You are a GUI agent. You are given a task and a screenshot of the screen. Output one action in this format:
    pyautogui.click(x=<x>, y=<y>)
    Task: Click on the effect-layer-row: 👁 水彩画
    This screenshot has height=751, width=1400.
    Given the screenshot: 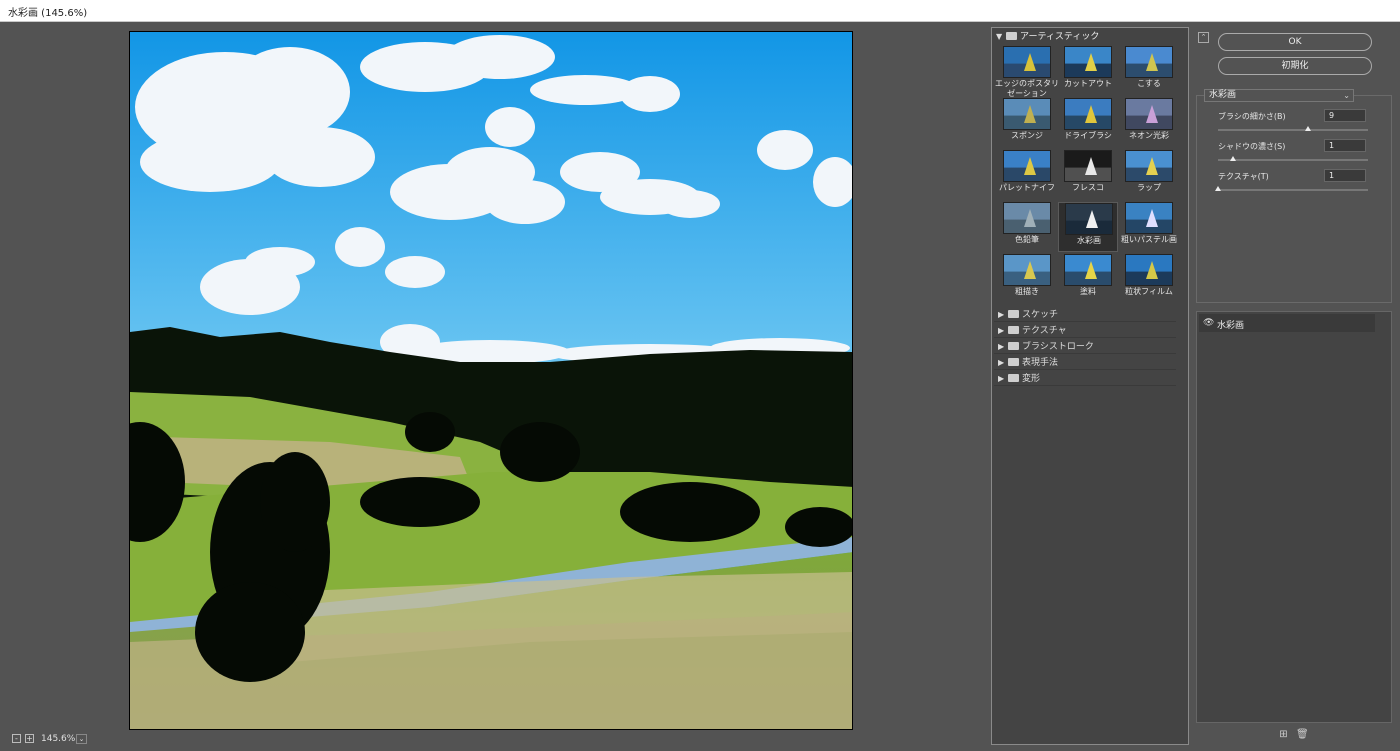 What is the action you would take?
    pyautogui.click(x=1287, y=323)
    